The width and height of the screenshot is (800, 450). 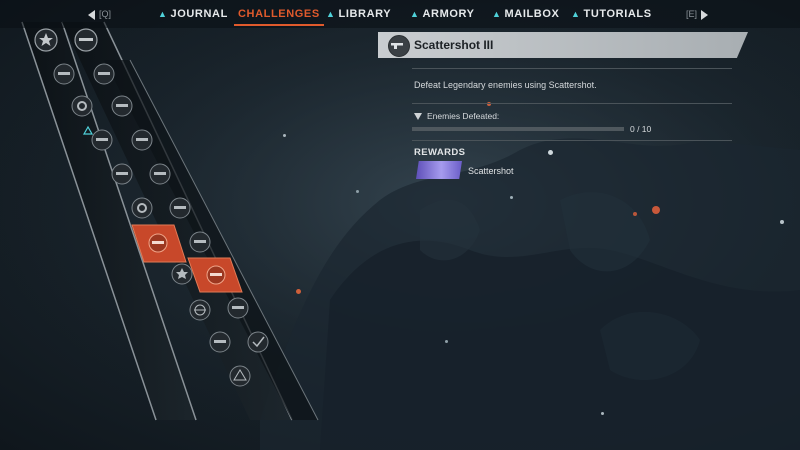 I want to click on prev-key-label: [Q], so click(x=105, y=14).